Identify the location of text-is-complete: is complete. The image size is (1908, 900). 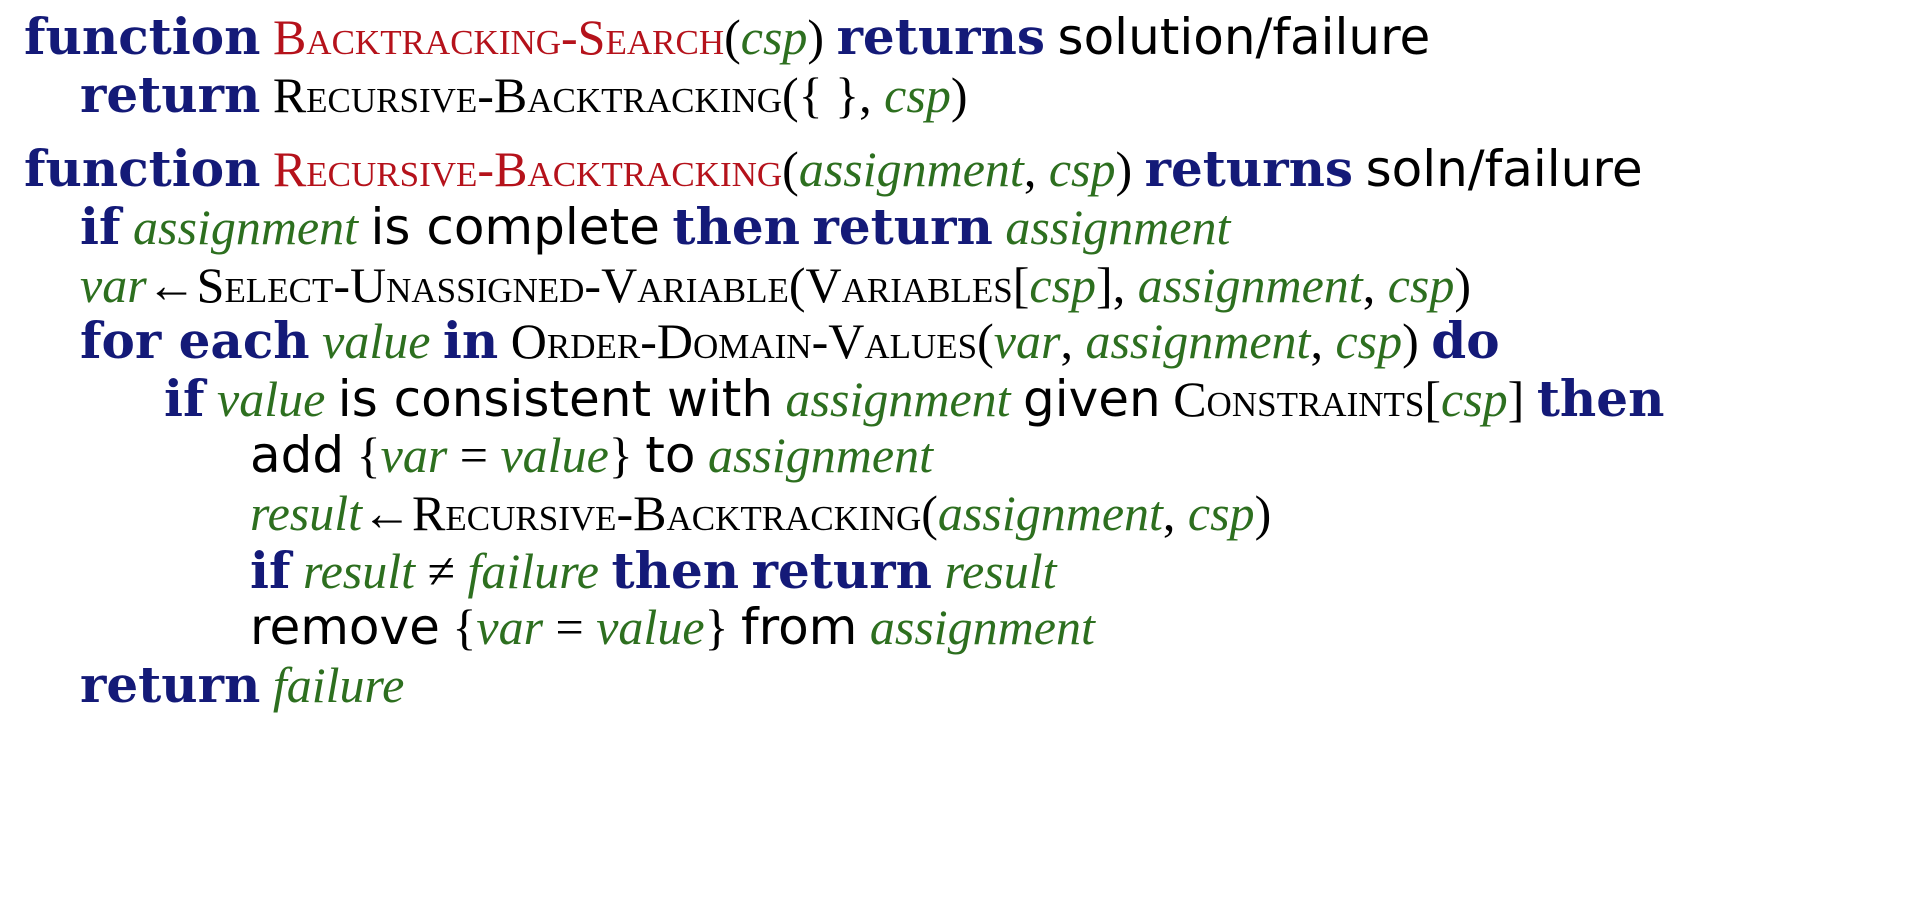
(515, 227).